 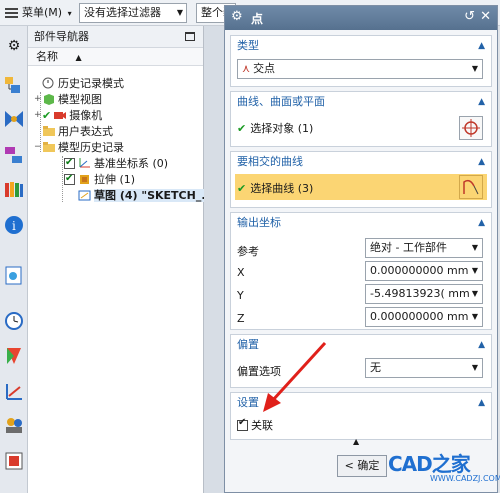 What do you see at coordinates (429, 464) in the screenshot?
I see `watermark-logo: CAD之家` at bounding box center [429, 464].